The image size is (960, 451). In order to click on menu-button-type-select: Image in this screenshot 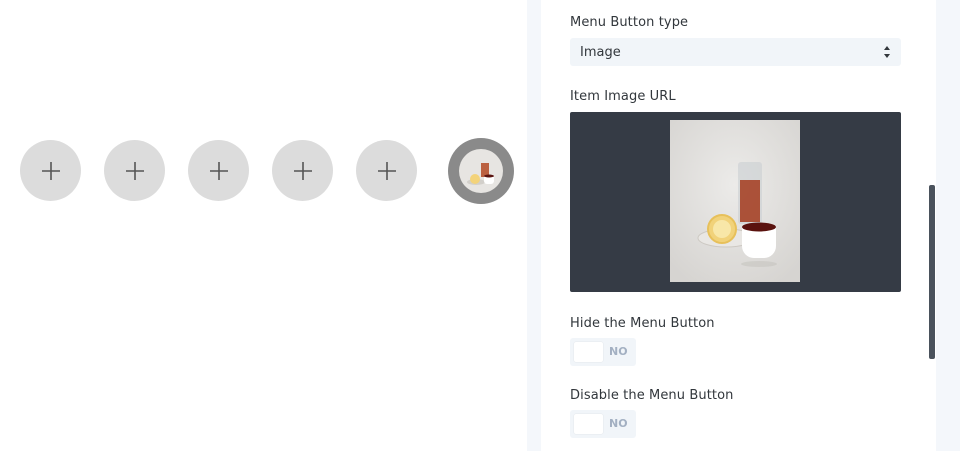, I will do `click(735, 52)`.